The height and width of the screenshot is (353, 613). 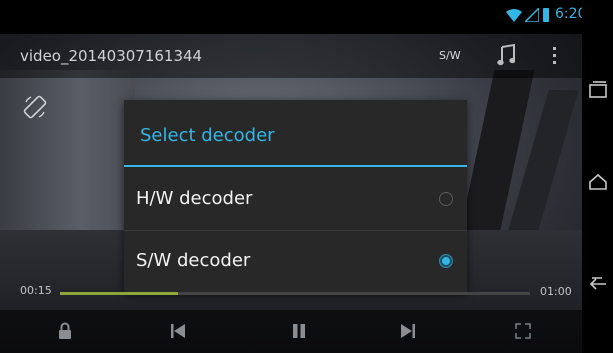 I want to click on decoder-toggle: S/W, so click(x=450, y=55).